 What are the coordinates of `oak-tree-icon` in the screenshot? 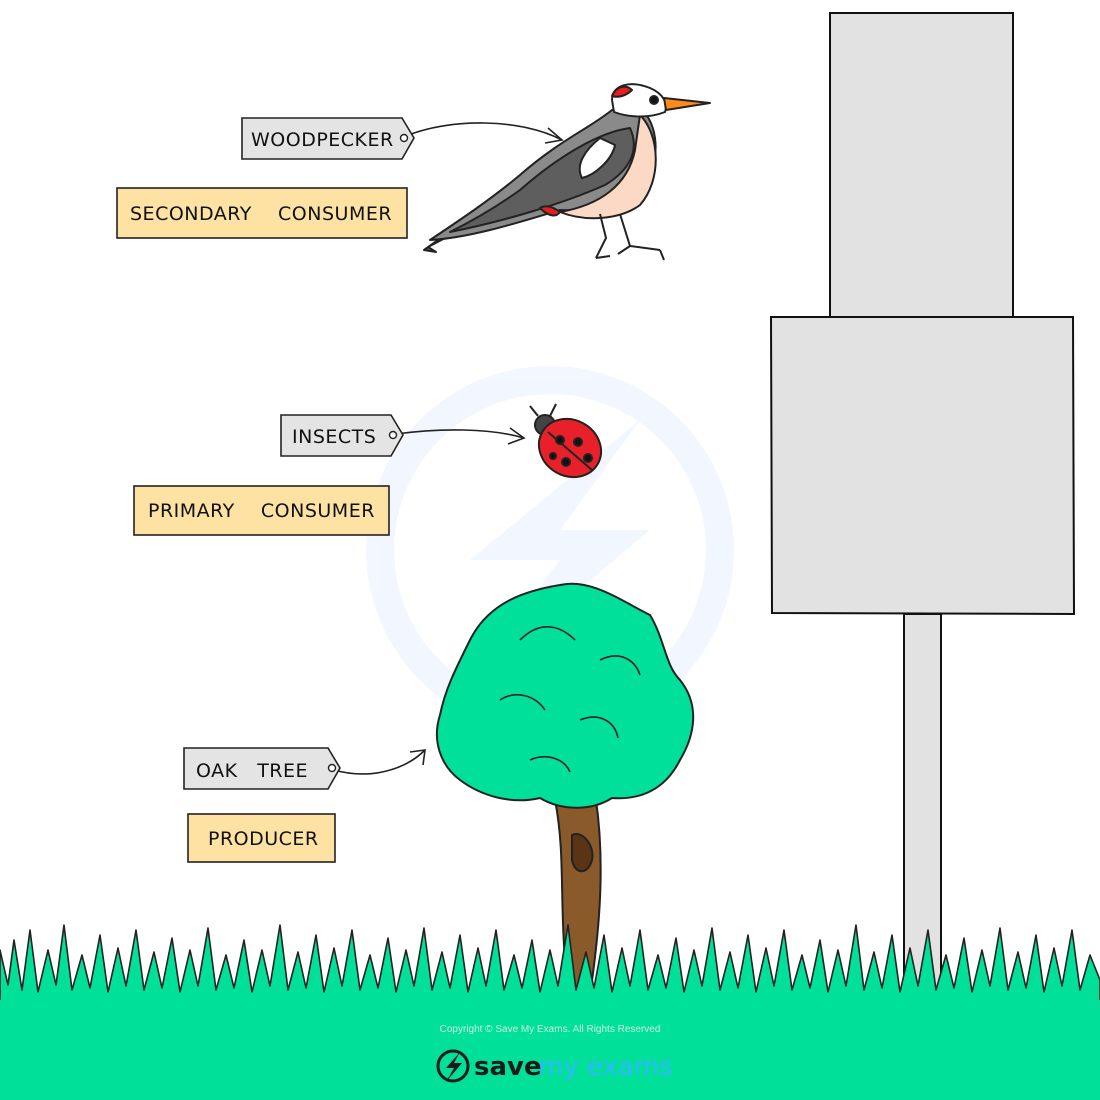 It's located at (565, 789).